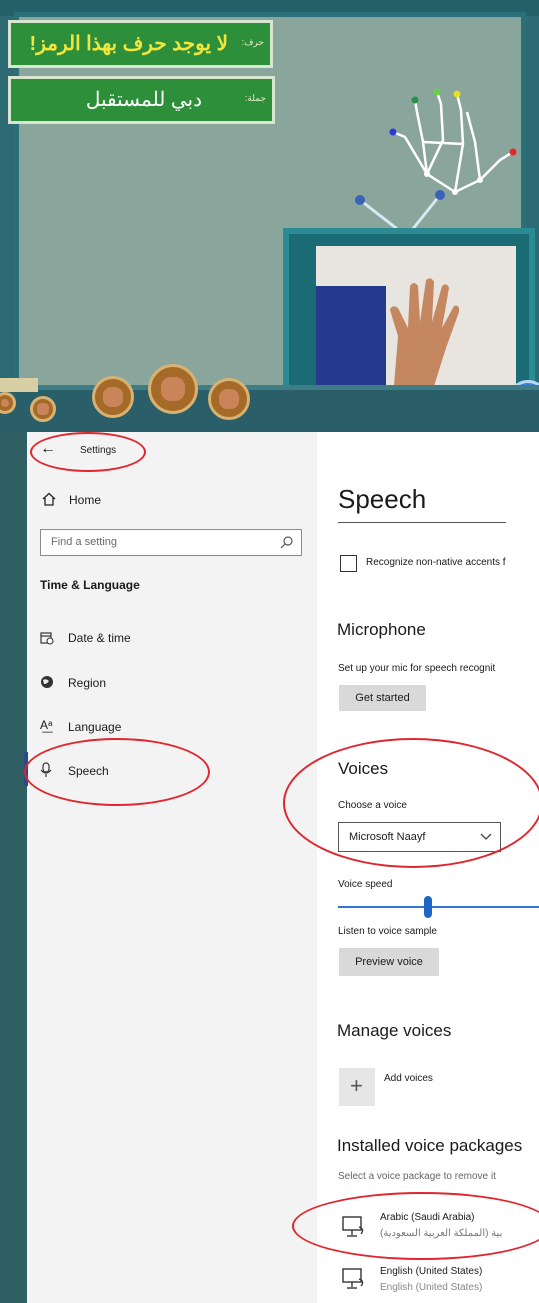 The image size is (539, 1303). I want to click on nav-item-region: Region, so click(87, 683).